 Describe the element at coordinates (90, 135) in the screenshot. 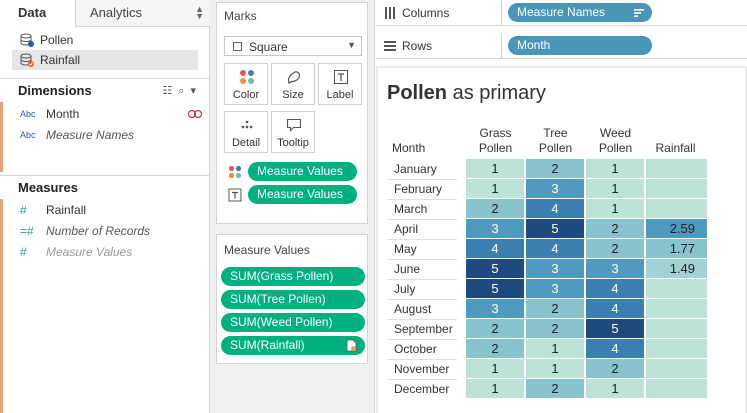

I see `field-label: Measure Names` at that location.